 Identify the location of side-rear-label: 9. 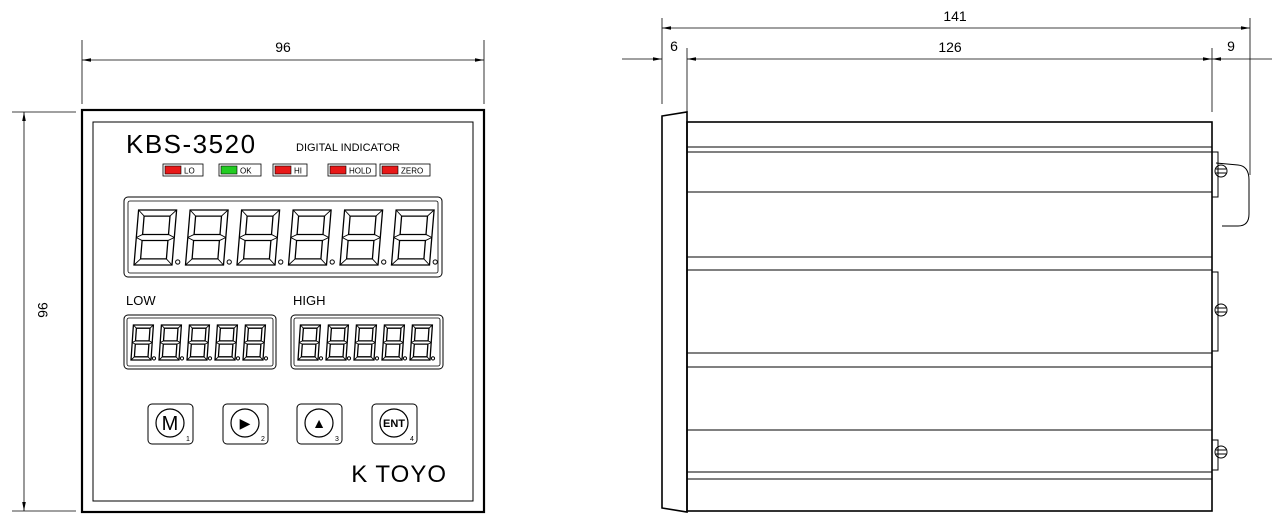
(1231, 46).